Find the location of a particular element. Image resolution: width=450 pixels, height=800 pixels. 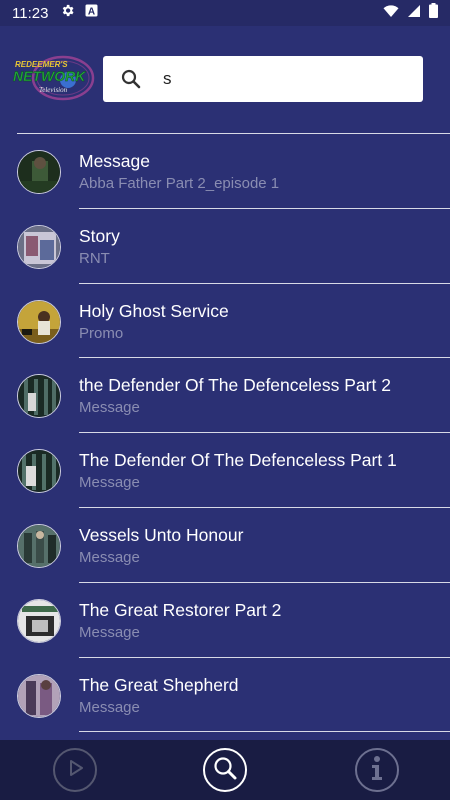

item-title: Holy Ghost Service is located at coordinates (154, 310).